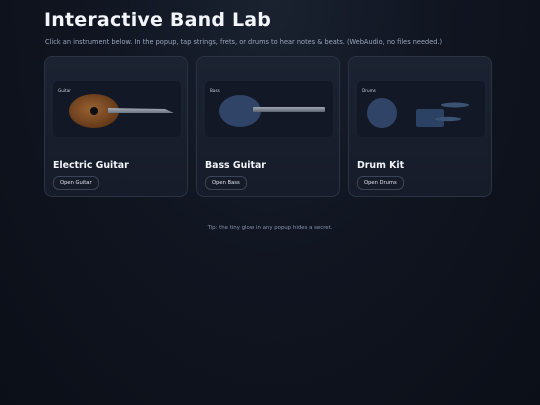 The image size is (540, 405). What do you see at coordinates (381, 165) in the screenshot?
I see `card-title-drums: Drum Kit` at bounding box center [381, 165].